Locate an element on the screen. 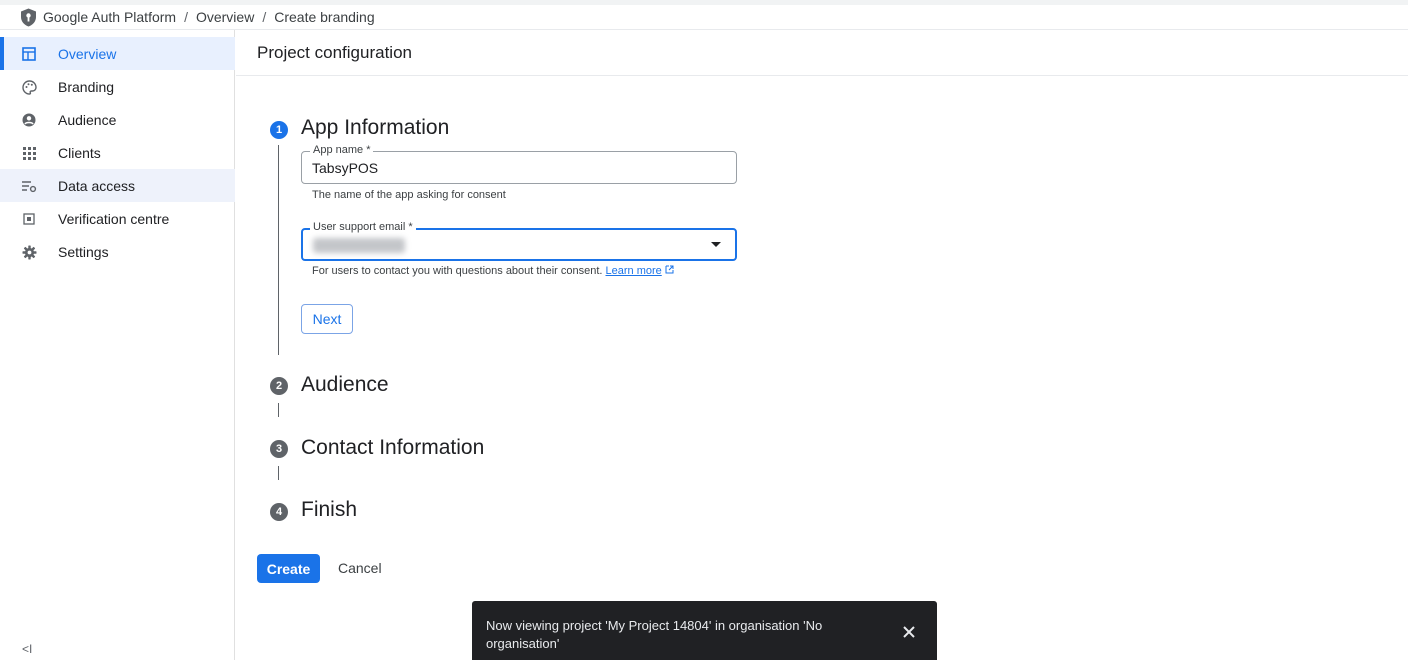  page-title: Project configuration is located at coordinates (822, 53).